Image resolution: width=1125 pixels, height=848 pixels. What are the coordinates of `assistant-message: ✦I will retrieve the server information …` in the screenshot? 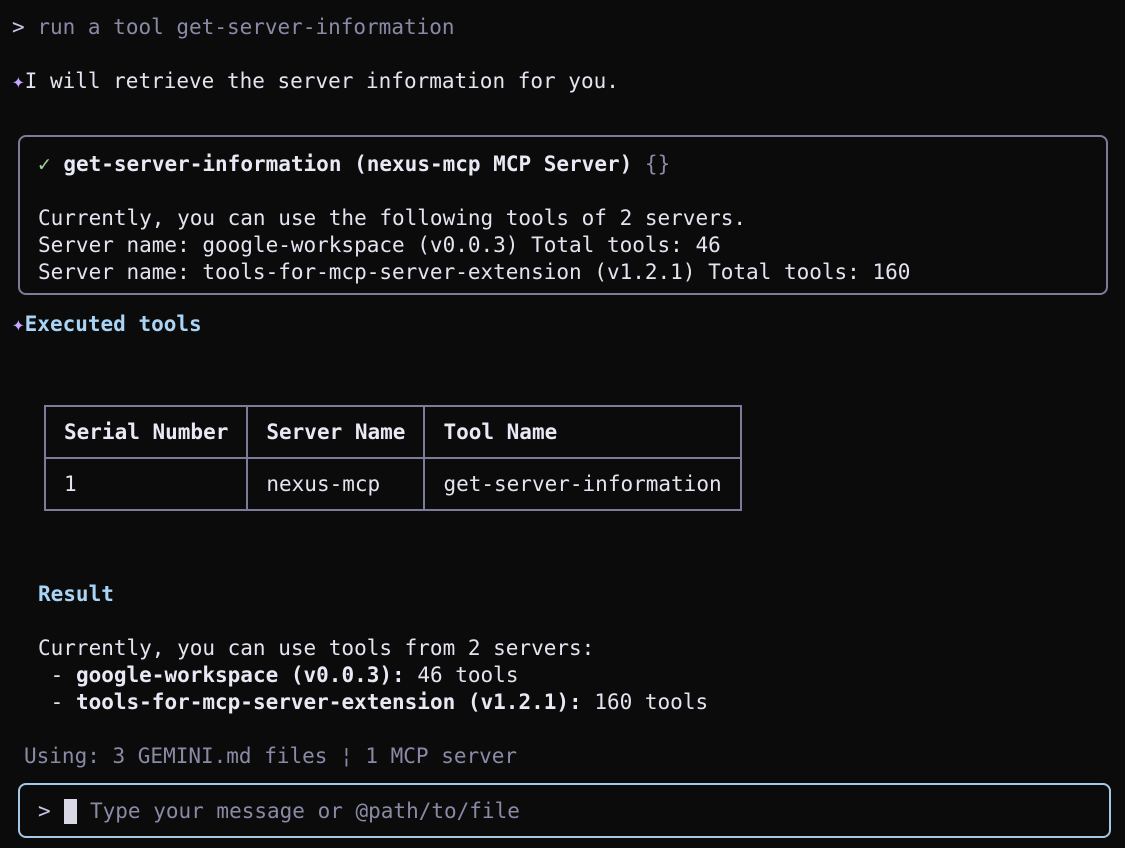 It's located at (315, 81).